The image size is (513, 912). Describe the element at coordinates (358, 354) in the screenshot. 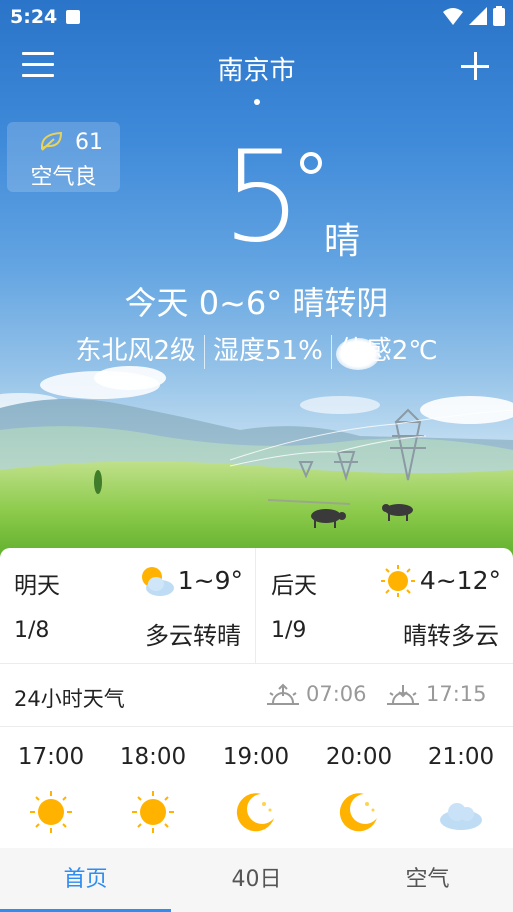

I see `sun-glare` at that location.